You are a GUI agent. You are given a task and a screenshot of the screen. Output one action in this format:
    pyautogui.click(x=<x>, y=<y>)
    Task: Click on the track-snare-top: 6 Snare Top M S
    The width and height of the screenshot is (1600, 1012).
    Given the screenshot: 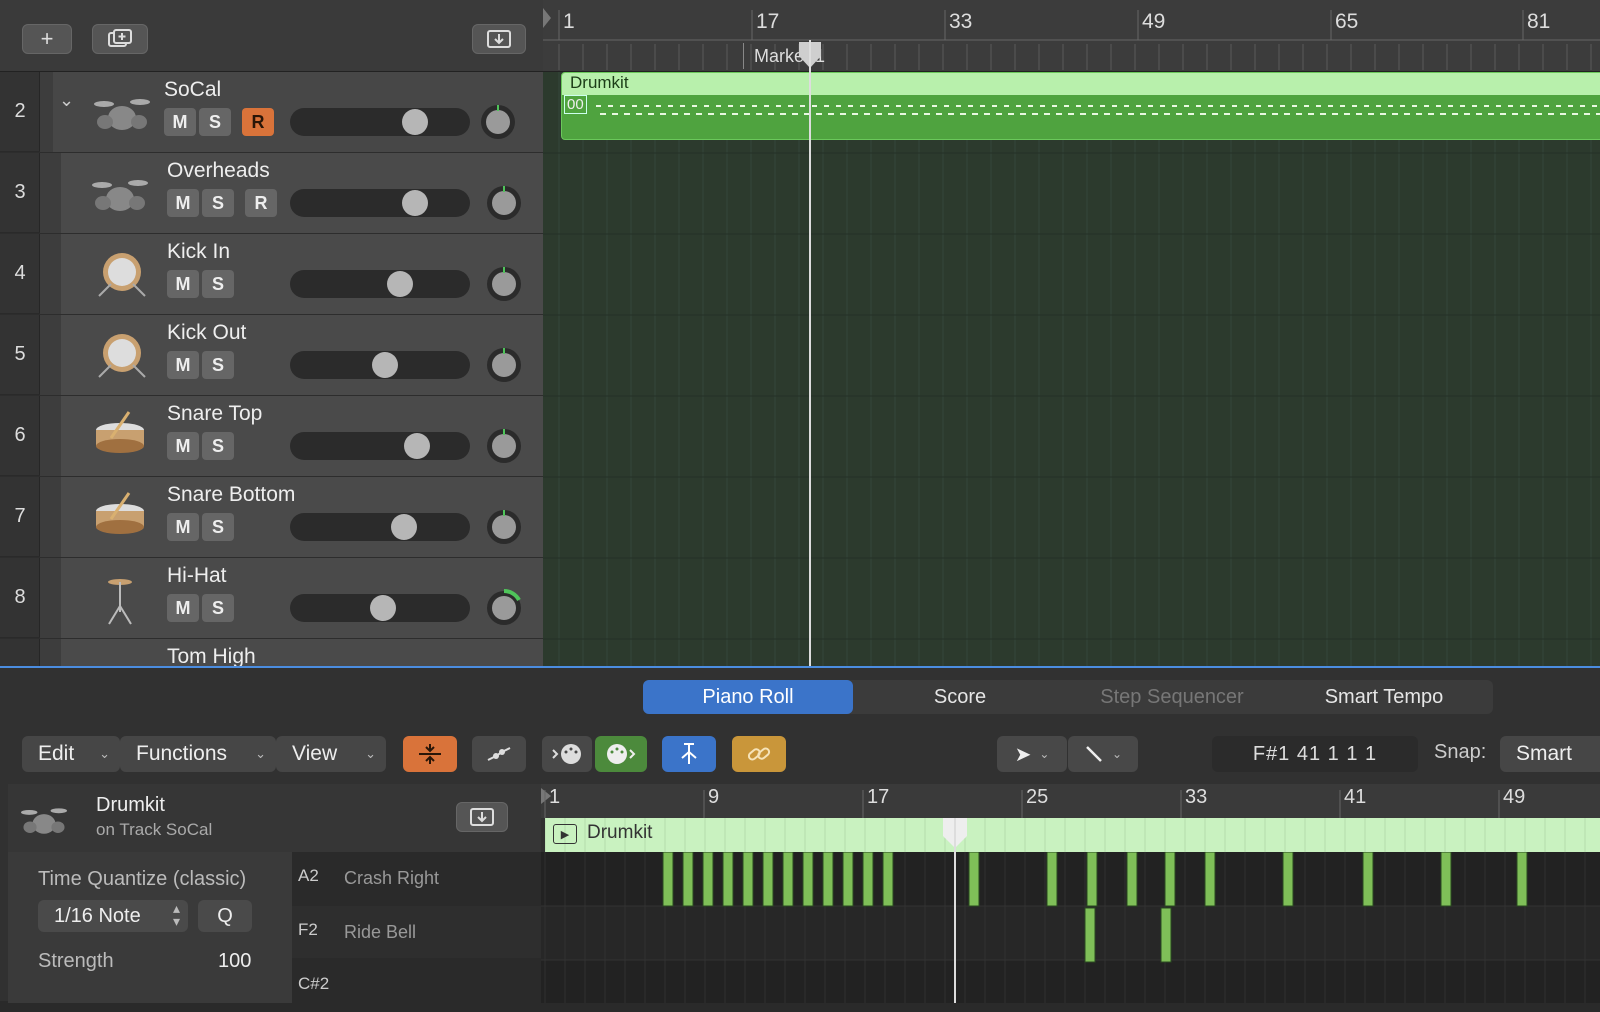 What is the action you would take?
    pyautogui.click(x=271, y=436)
    